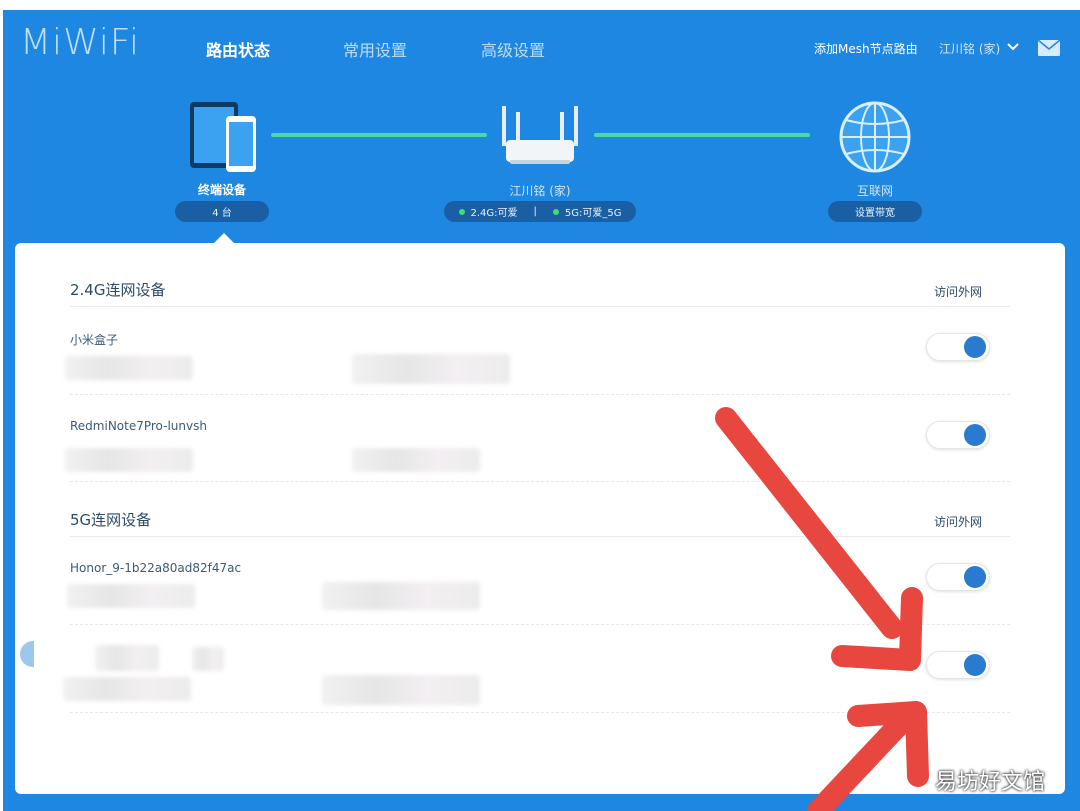 The height and width of the screenshot is (811, 1080). What do you see at coordinates (990, 782) in the screenshot?
I see `watermark: 易坊好文馆` at bounding box center [990, 782].